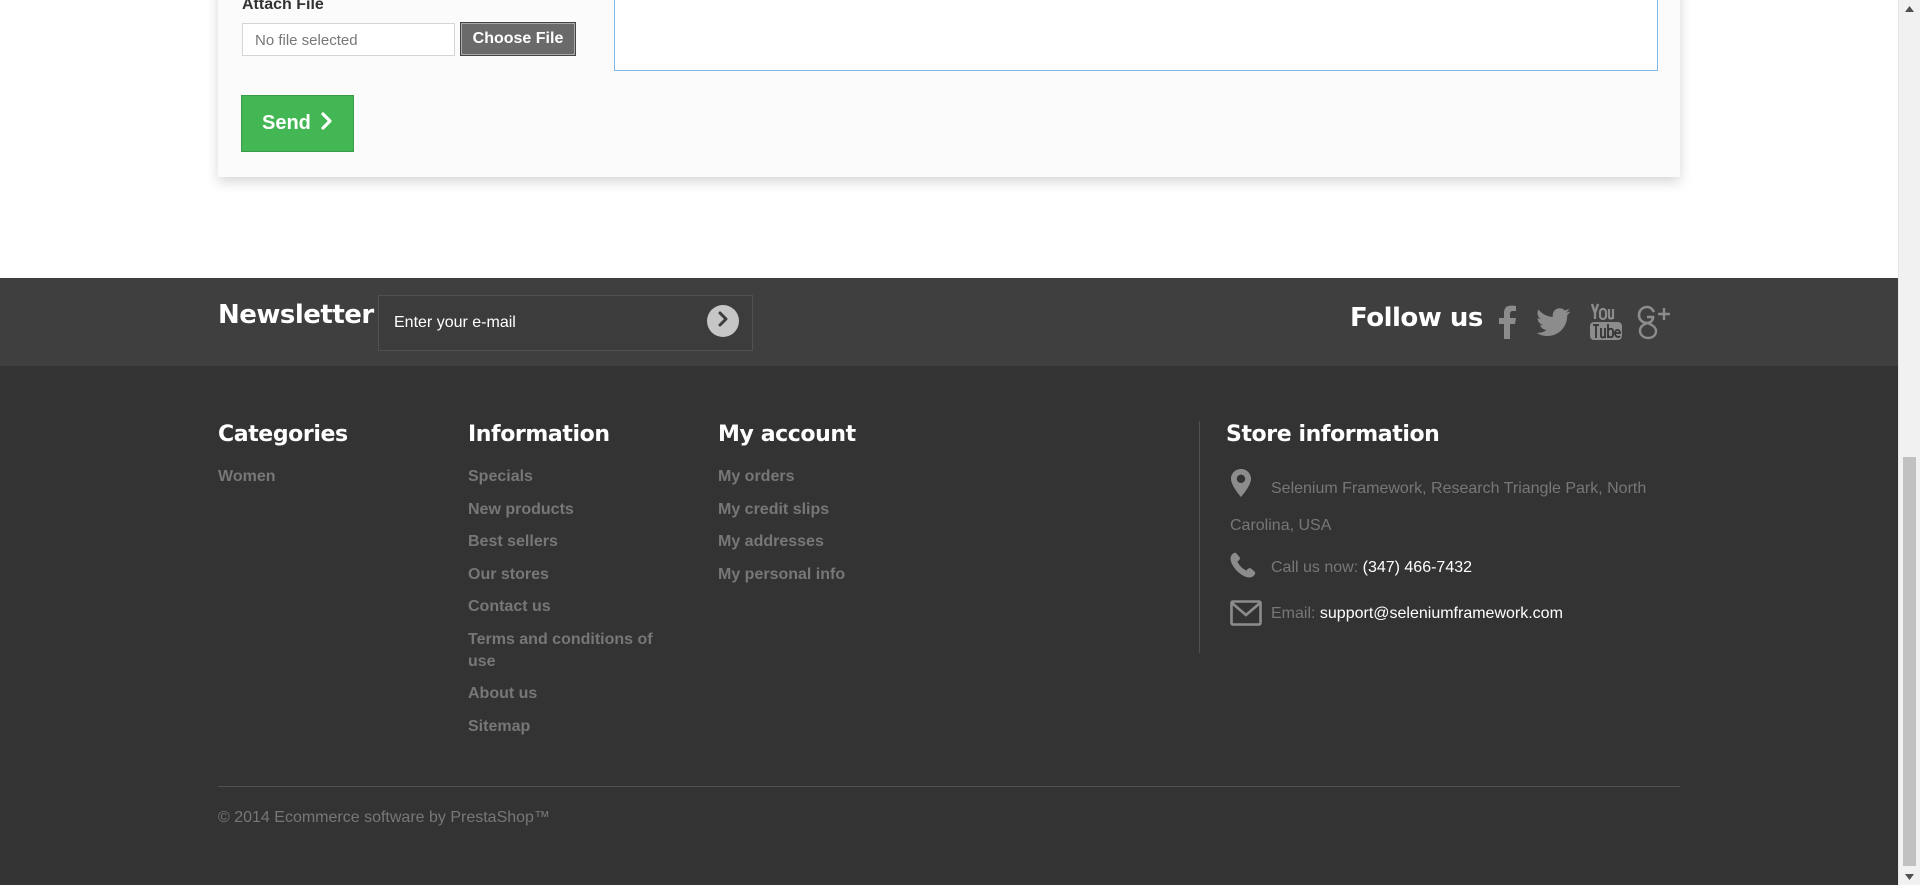  What do you see at coordinates (568, 542) in the screenshot?
I see `footer-link-best-sellers: Best sellers` at bounding box center [568, 542].